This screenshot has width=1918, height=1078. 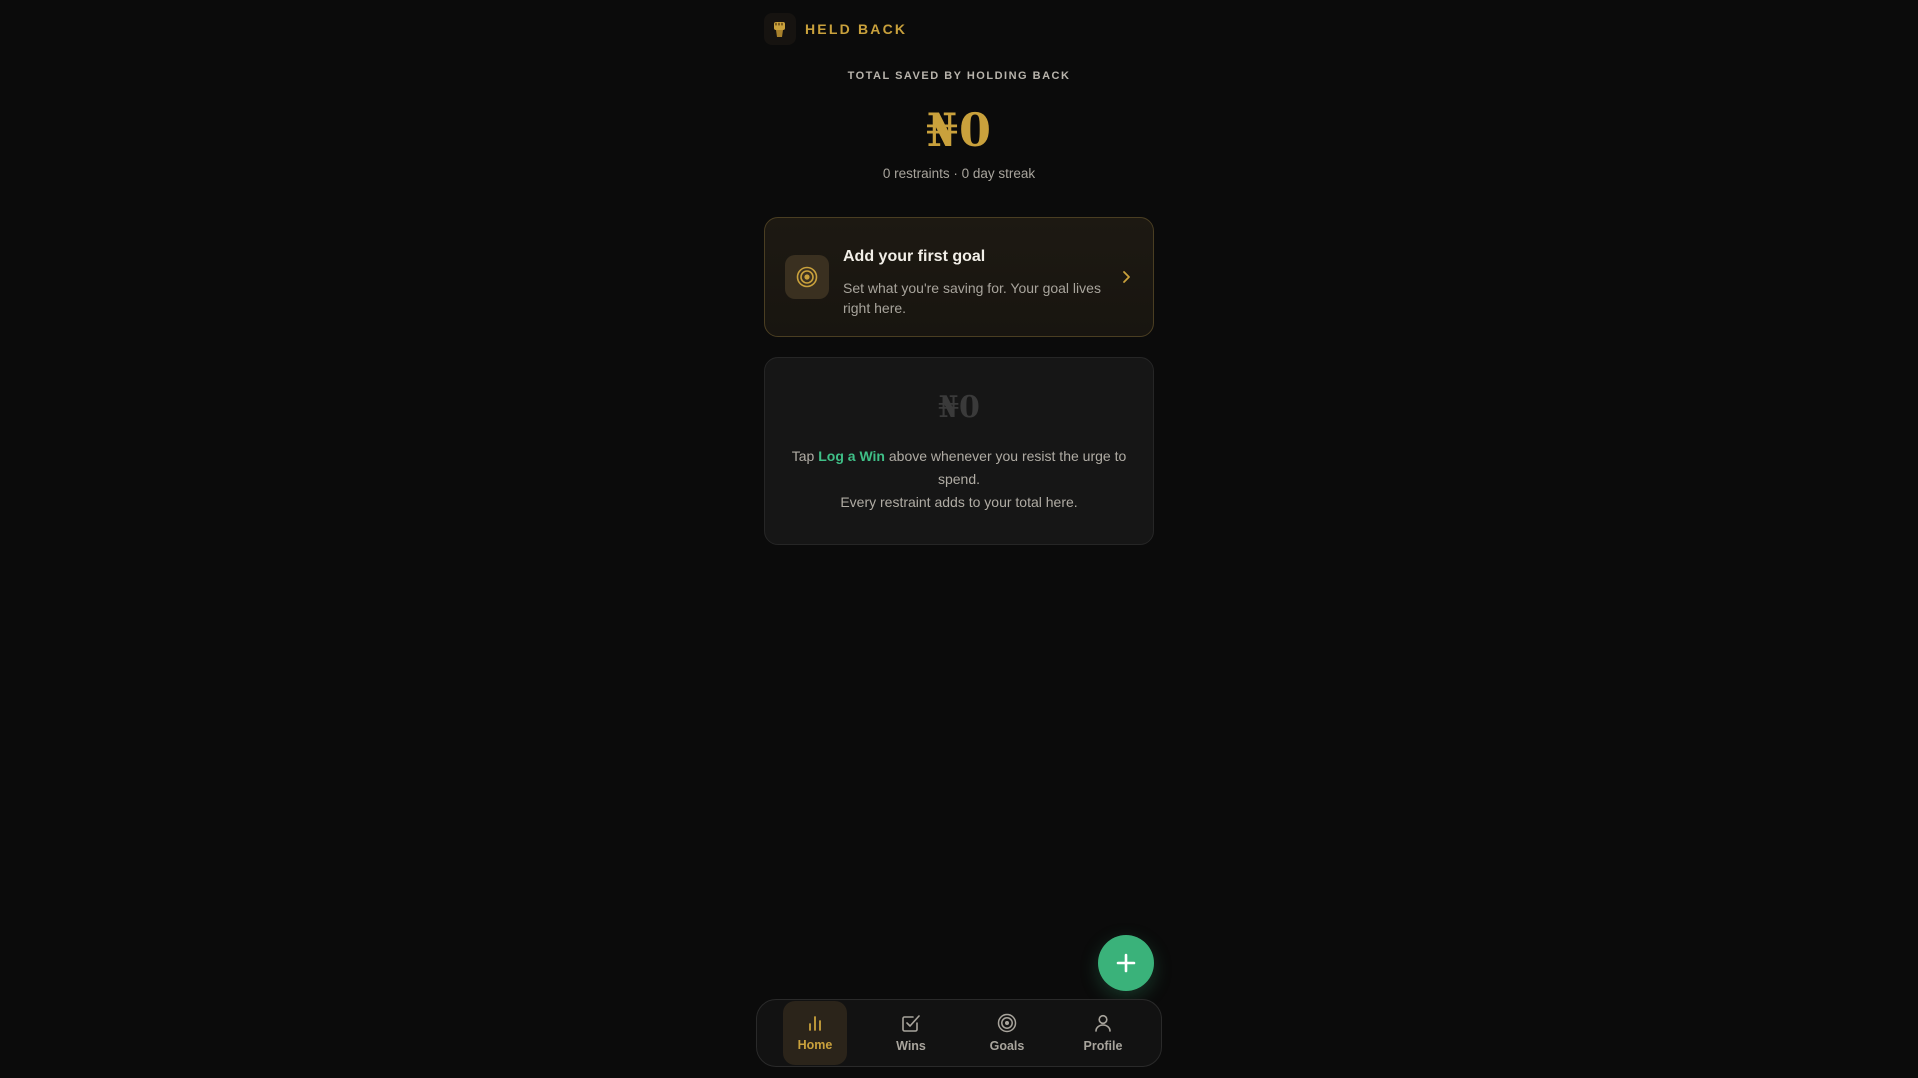 What do you see at coordinates (959, 1033) in the screenshot?
I see `bottom-nav: Home Wins Goals Profile` at bounding box center [959, 1033].